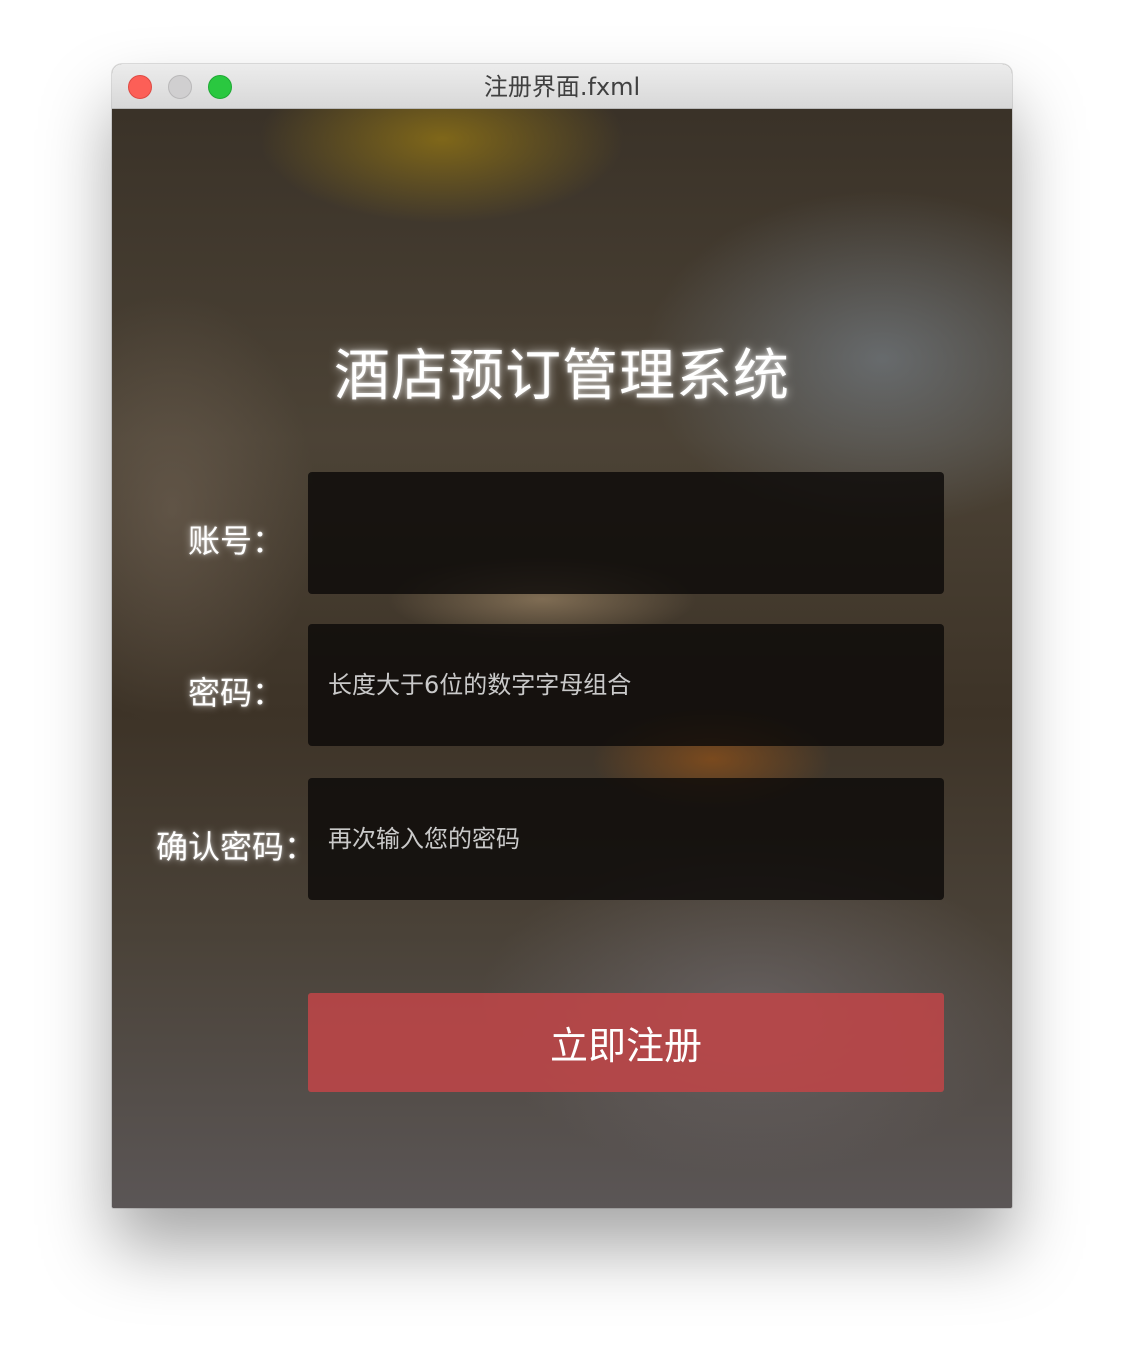 This screenshot has width=1124, height=1368. I want to click on window-title: 注册界面.fxml, so click(562, 87).